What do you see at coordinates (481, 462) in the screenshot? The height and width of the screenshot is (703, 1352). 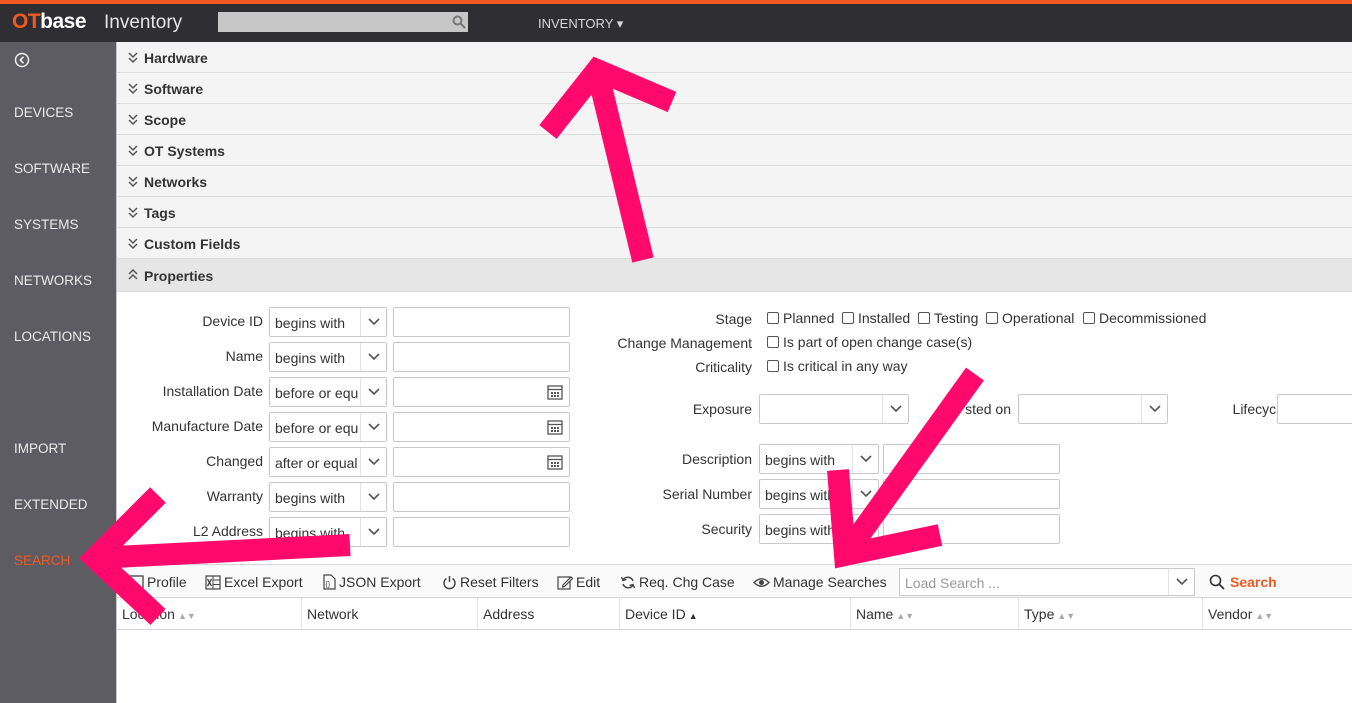 I see `changed-date-input` at bounding box center [481, 462].